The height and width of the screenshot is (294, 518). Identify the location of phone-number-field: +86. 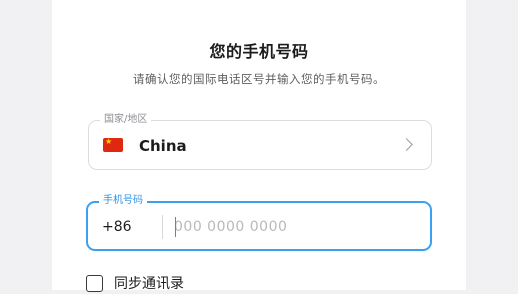
(259, 226).